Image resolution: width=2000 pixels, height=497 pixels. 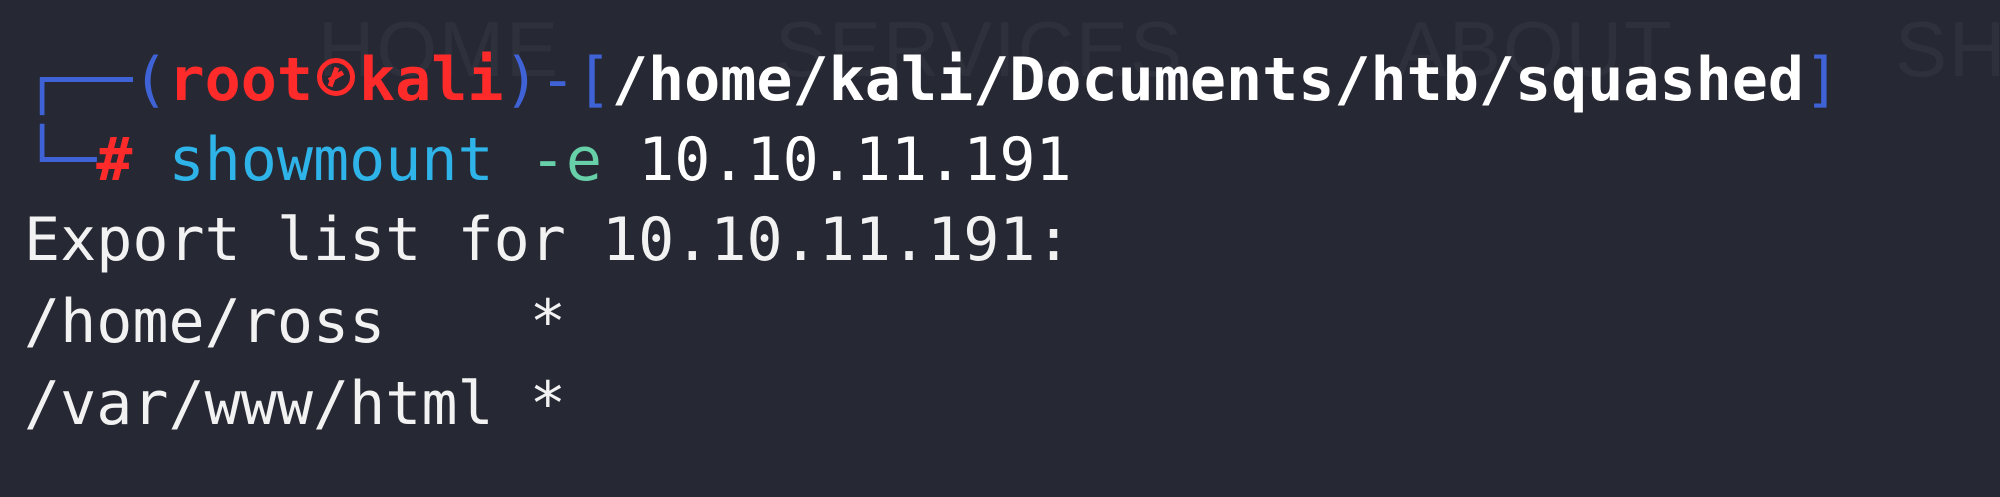 I want to click on export-row: /var/www/html *, so click(x=295, y=404).